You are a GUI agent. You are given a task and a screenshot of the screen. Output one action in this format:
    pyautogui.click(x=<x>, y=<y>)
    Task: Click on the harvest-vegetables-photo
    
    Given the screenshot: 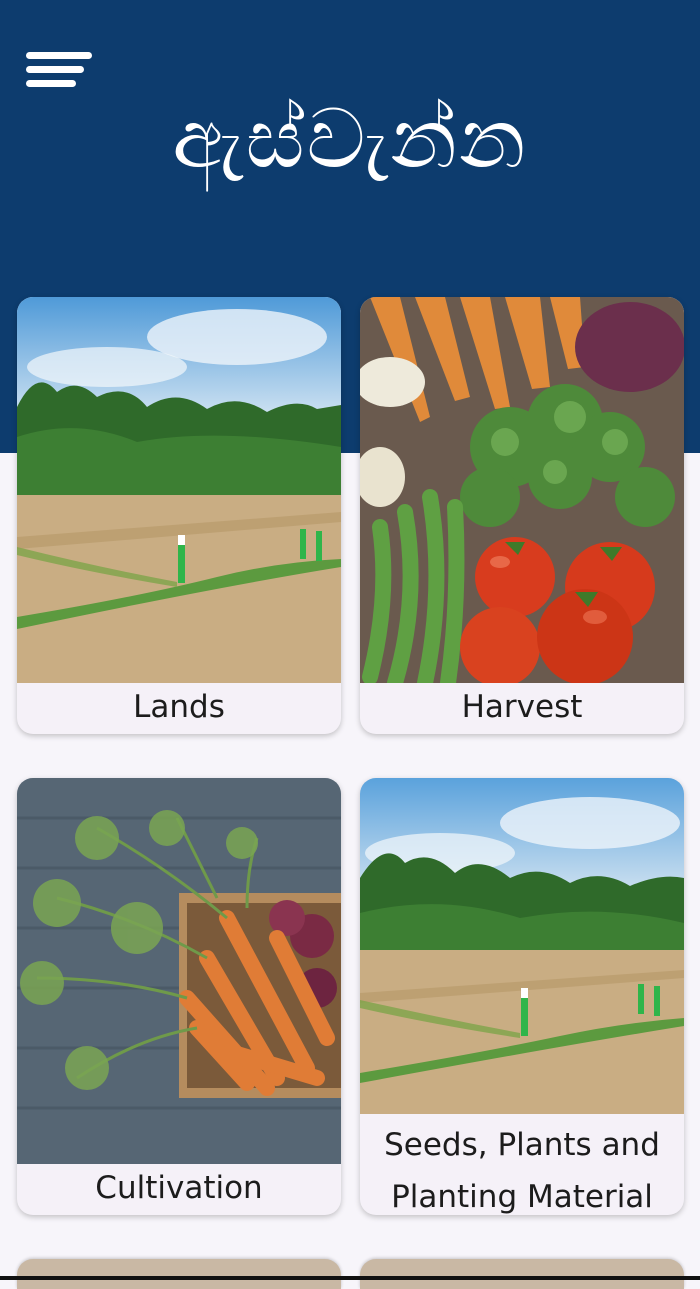 What is the action you would take?
    pyautogui.click(x=522, y=490)
    